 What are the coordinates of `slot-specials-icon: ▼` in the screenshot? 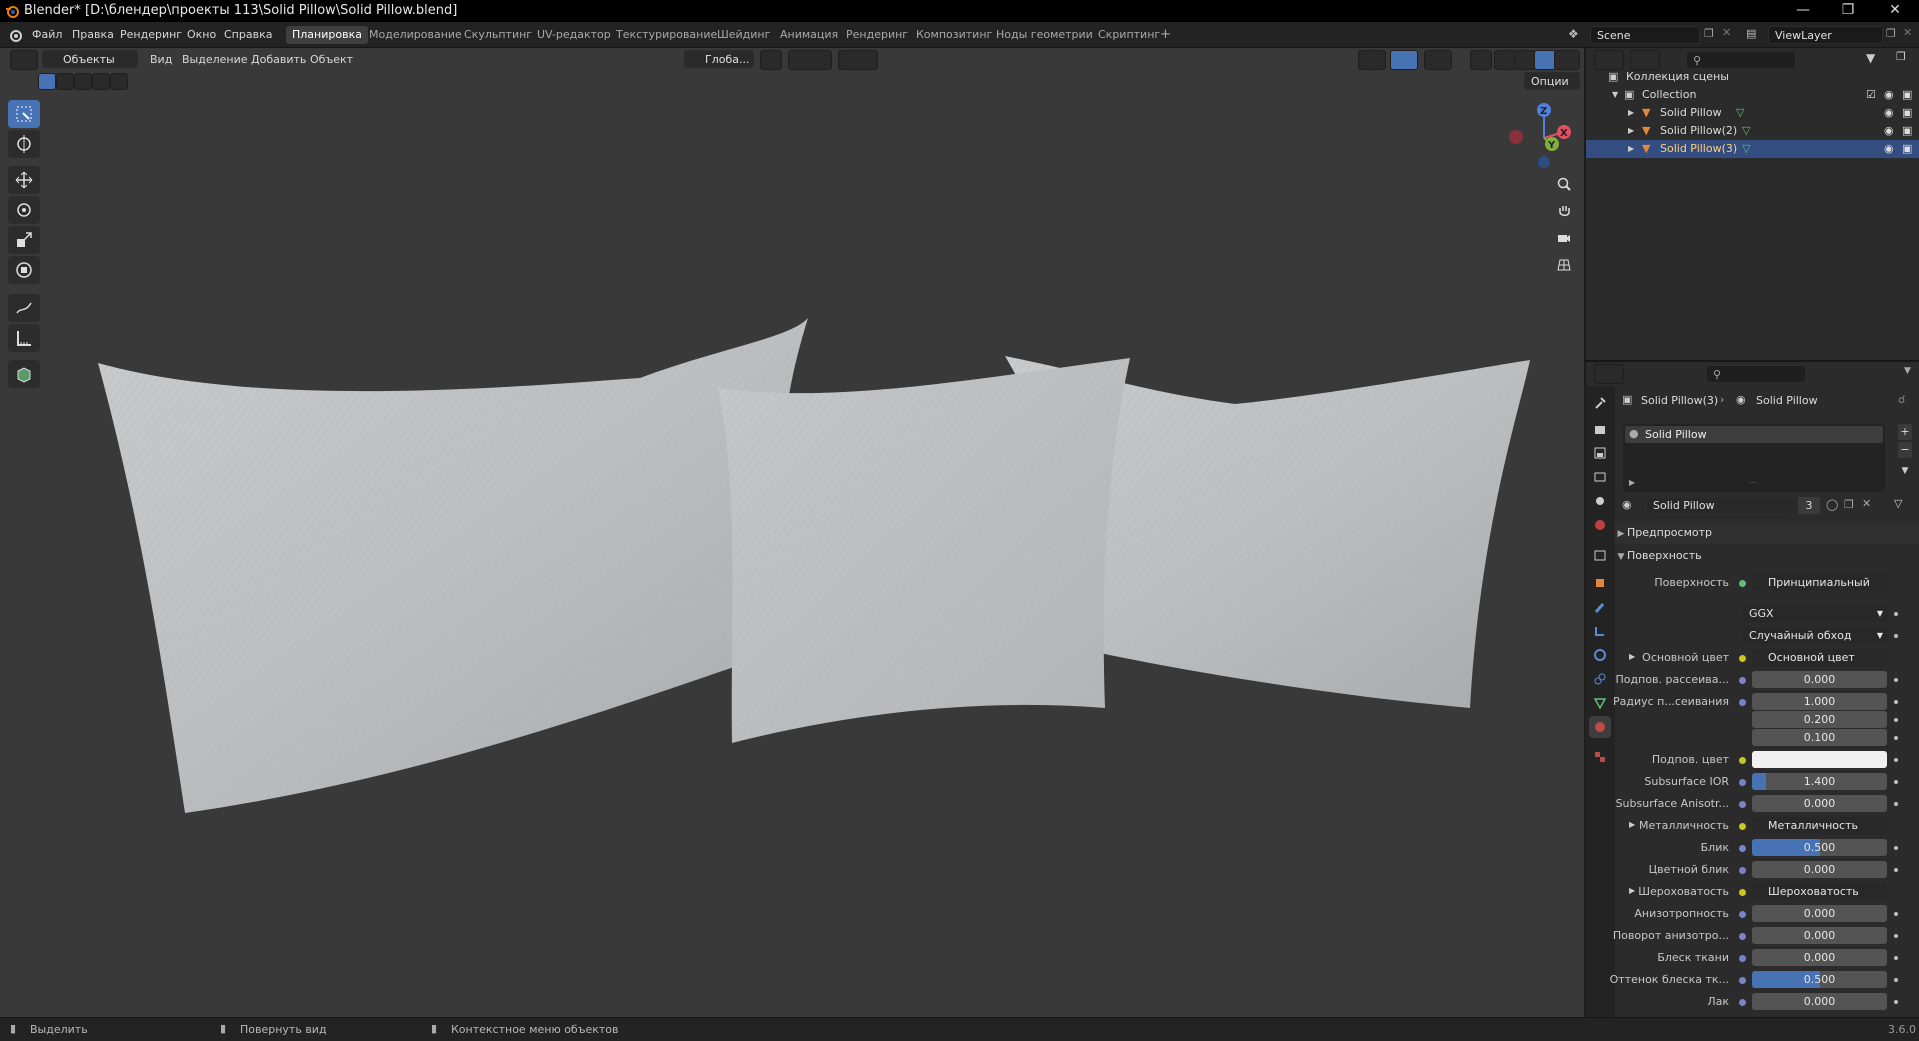 It's located at (1905, 474).